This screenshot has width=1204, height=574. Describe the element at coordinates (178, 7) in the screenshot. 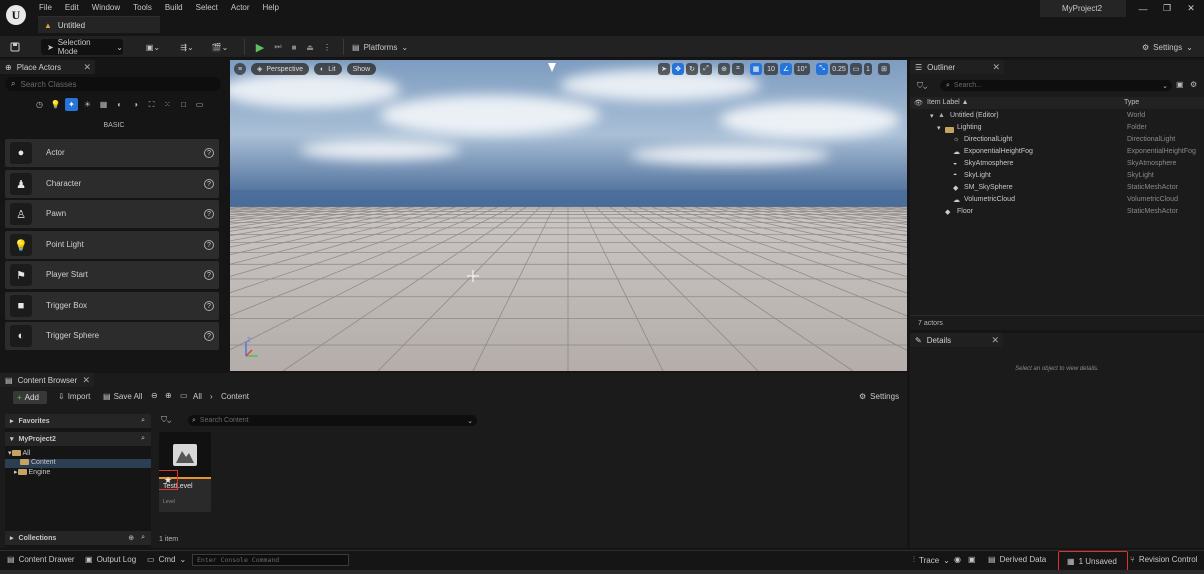

I see `menu-build: Build` at that location.